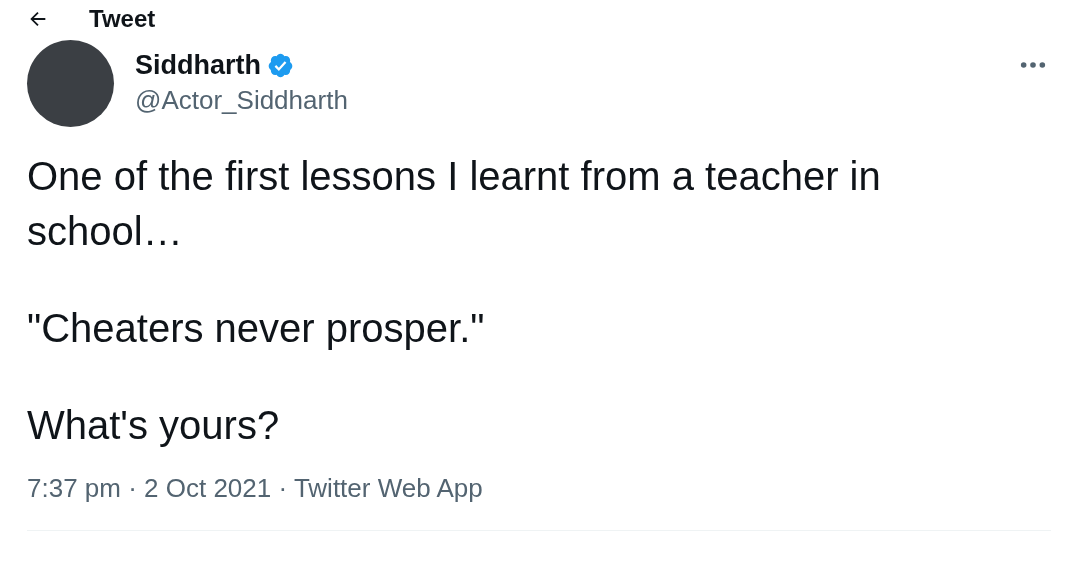 Image resolution: width=1068 pixels, height=570 pixels. I want to click on tweet-timestamp: 7:37 pm · 2 Oct 2021 · Twitter Web App, so click(255, 488).